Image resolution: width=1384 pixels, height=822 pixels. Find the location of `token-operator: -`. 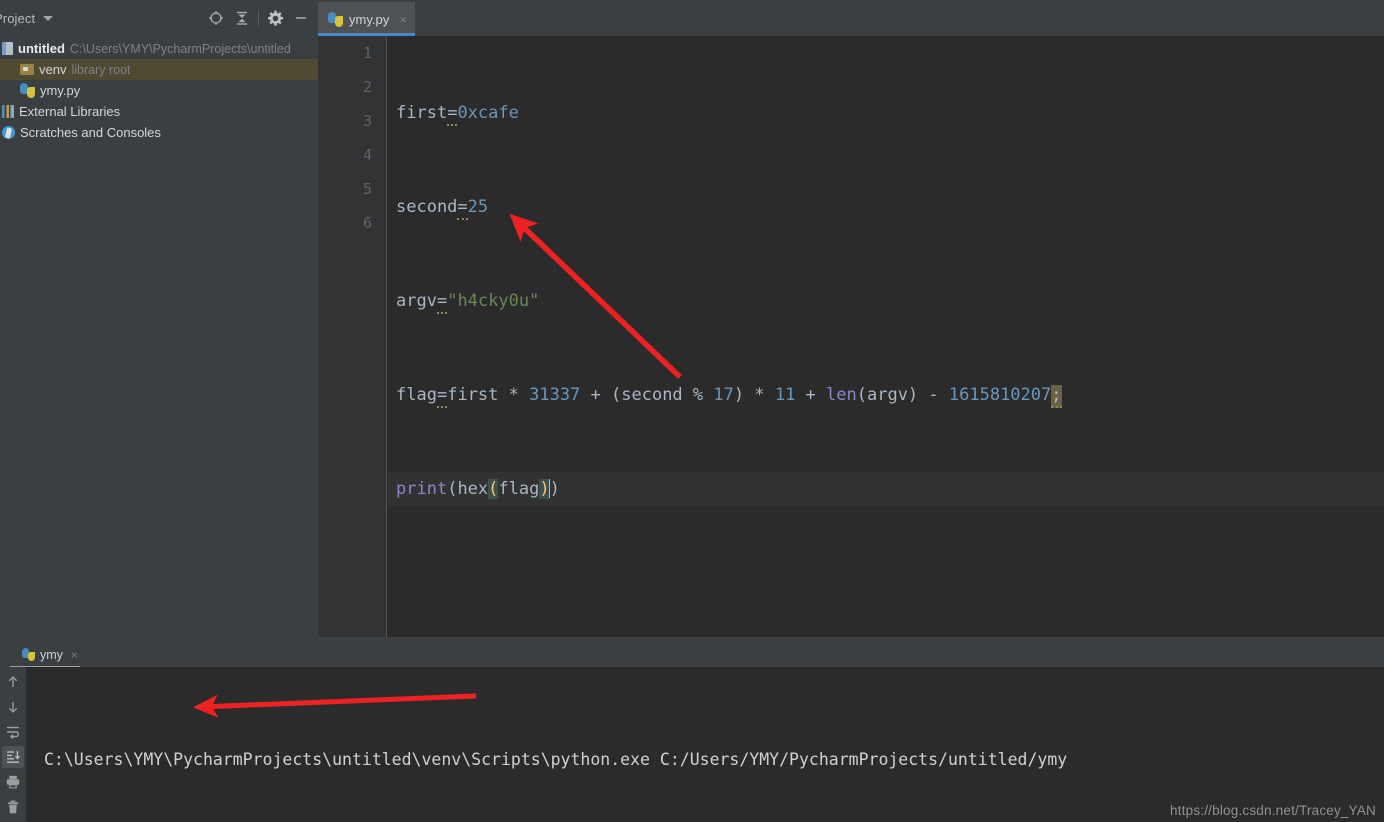

token-operator: - is located at coordinates (933, 395).